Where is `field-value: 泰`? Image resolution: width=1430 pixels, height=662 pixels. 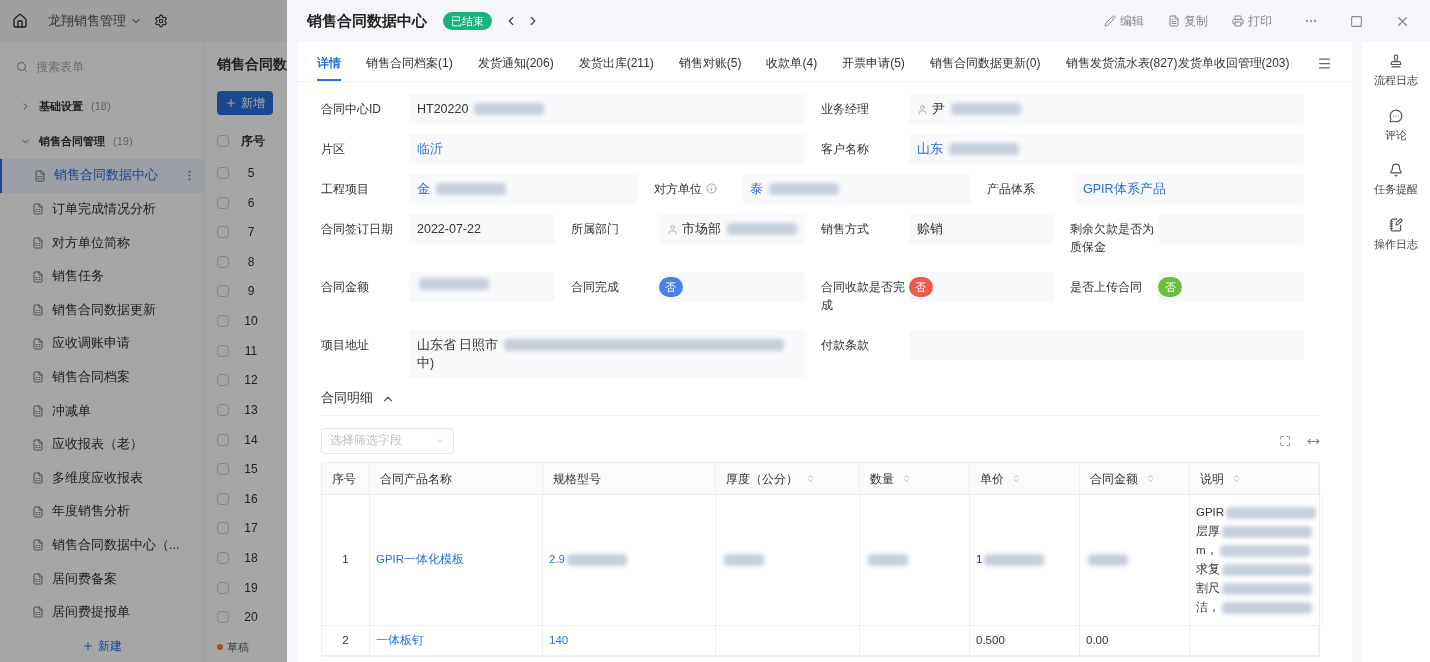 field-value: 泰 is located at coordinates (756, 189).